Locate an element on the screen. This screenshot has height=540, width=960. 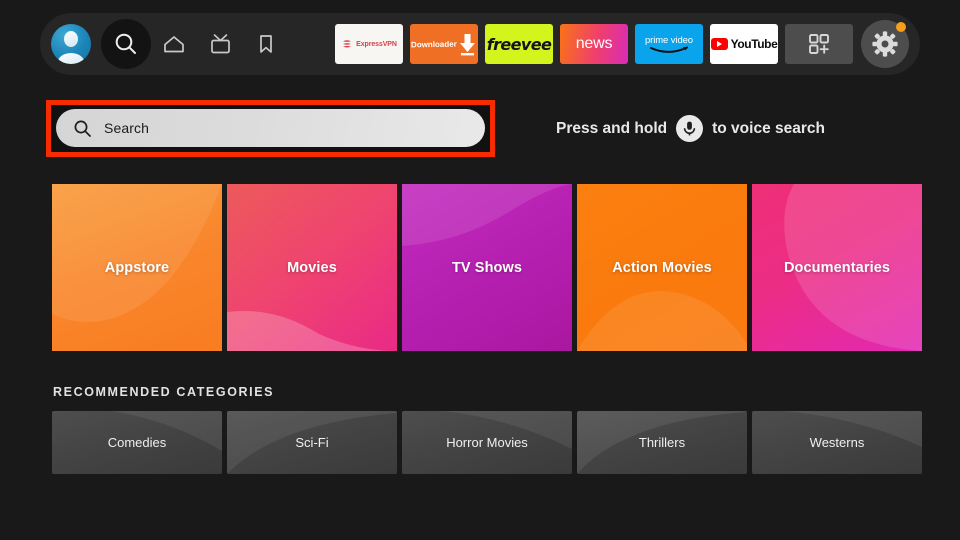
download-arrow-icon is located at coordinates (467, 45).